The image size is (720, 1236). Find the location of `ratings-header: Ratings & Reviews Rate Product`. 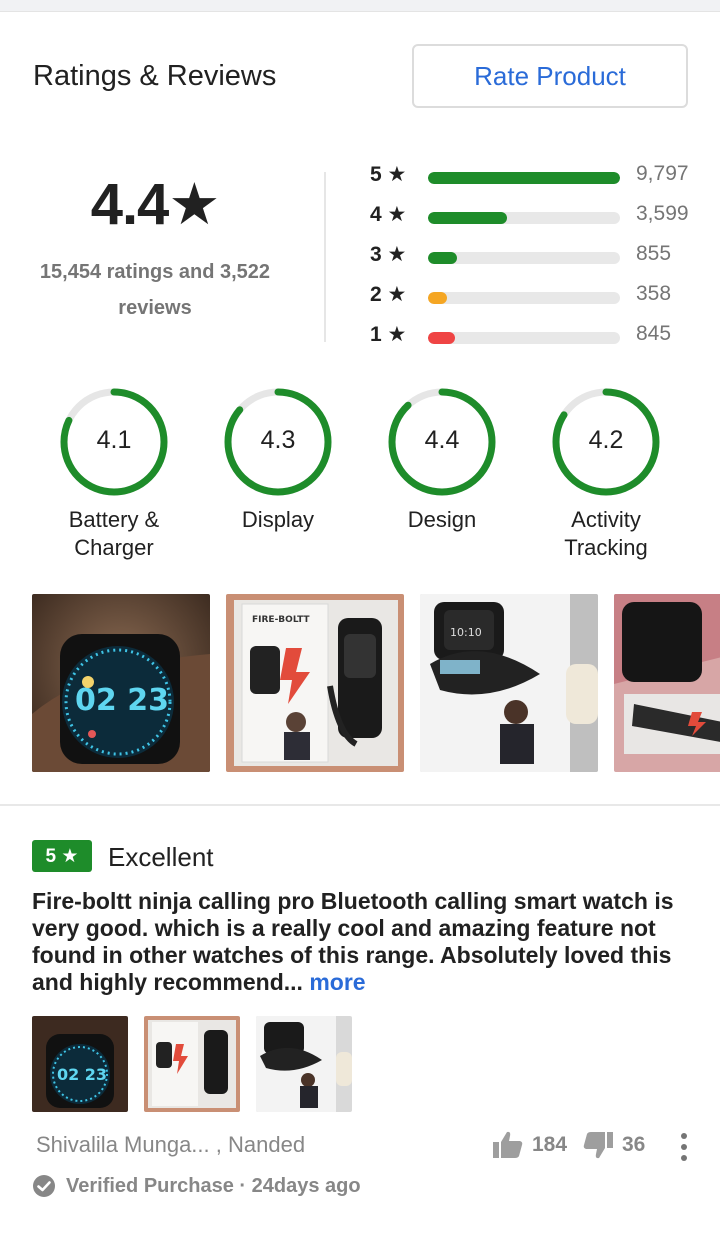

ratings-header: Ratings & Reviews Rate Product is located at coordinates (360, 76).